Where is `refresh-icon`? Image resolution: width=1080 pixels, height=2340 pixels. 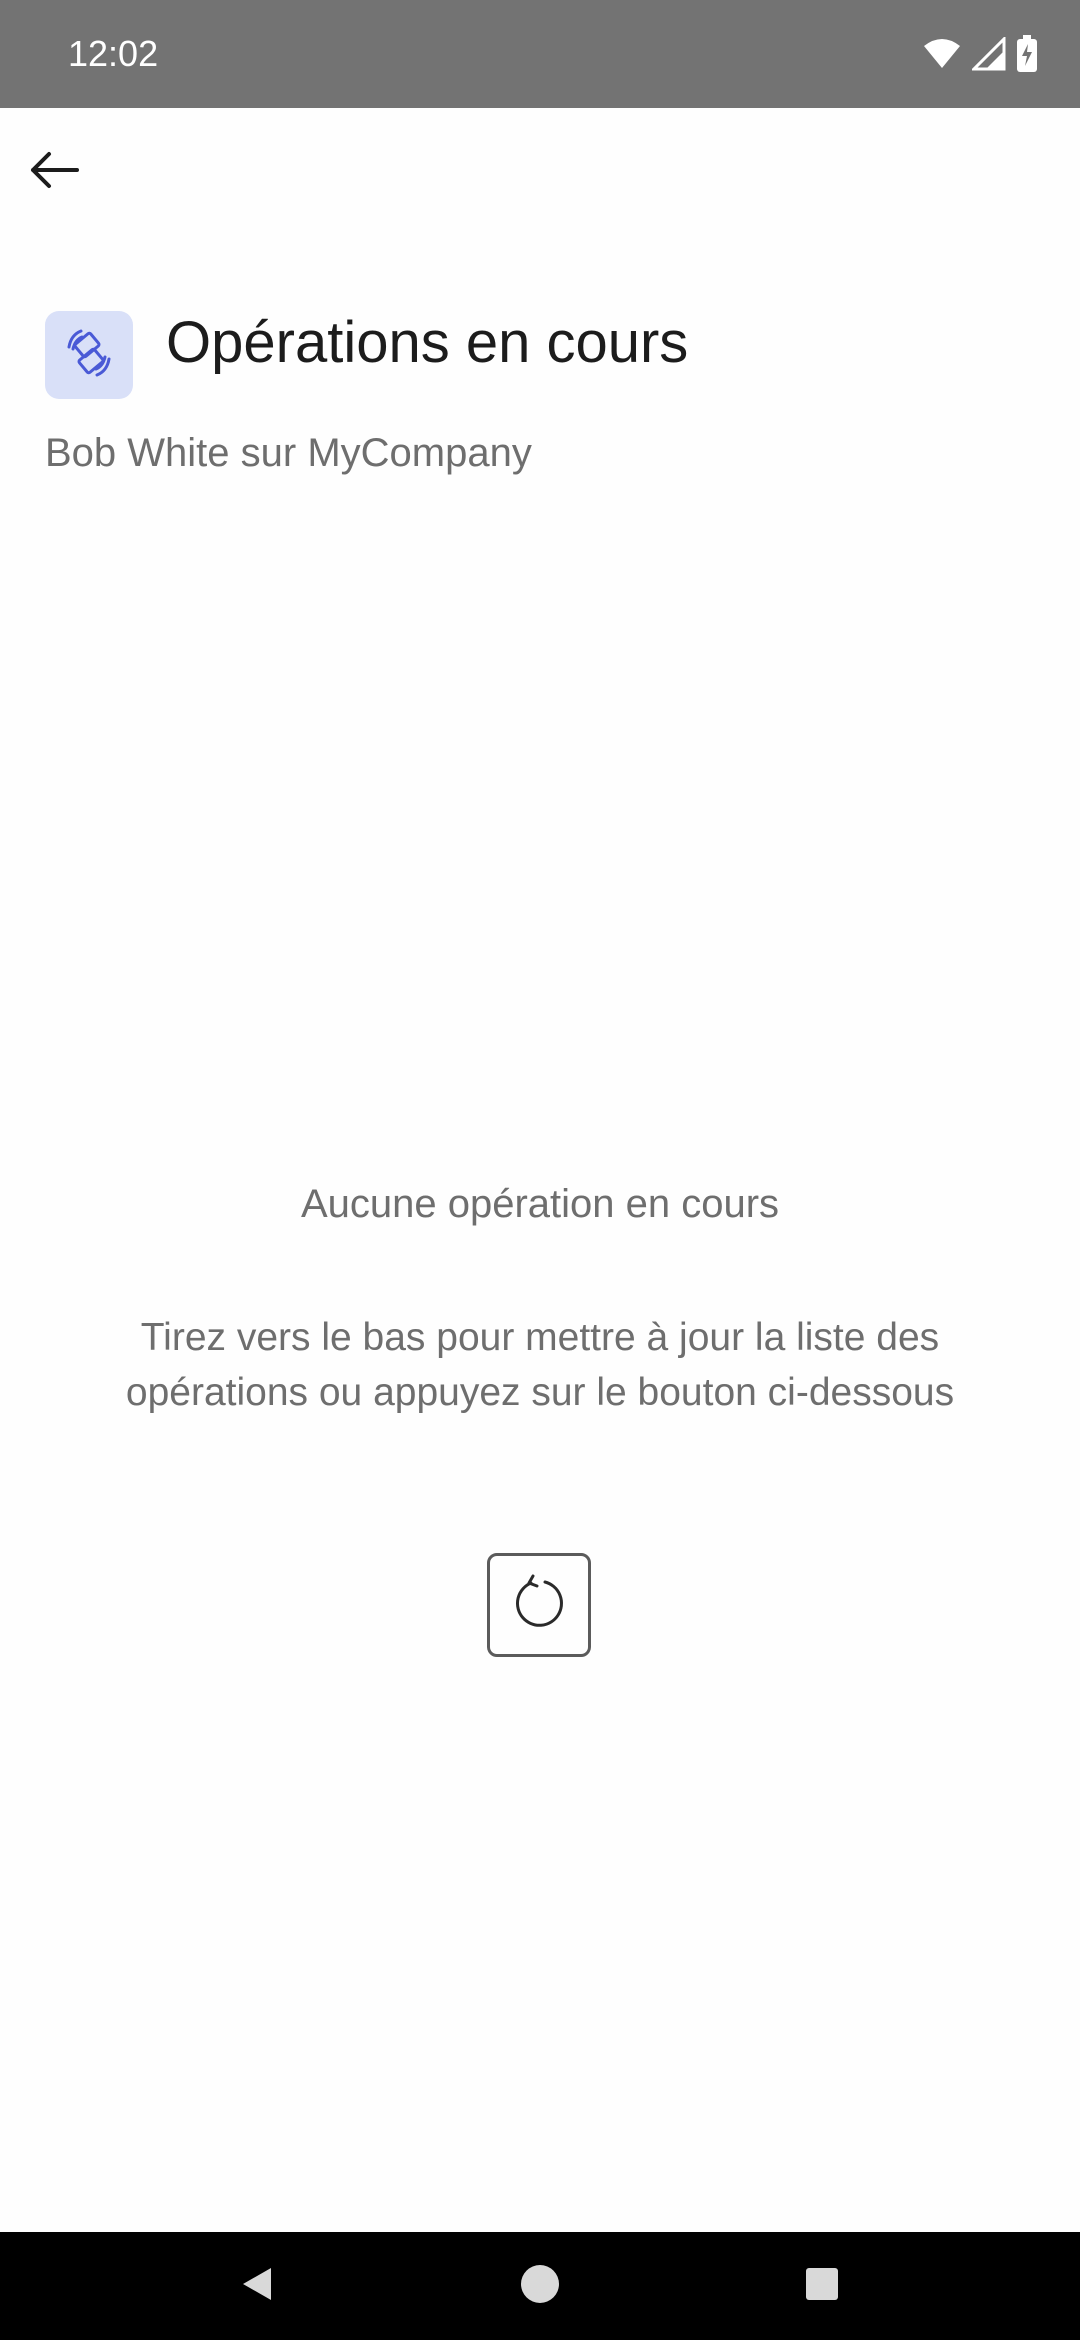
refresh-icon is located at coordinates (539, 1605).